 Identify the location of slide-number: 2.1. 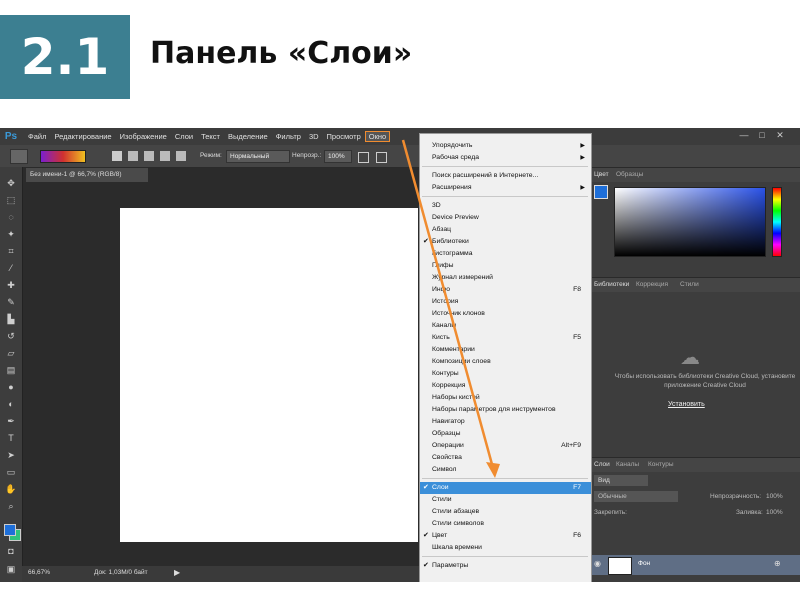
(65, 57).